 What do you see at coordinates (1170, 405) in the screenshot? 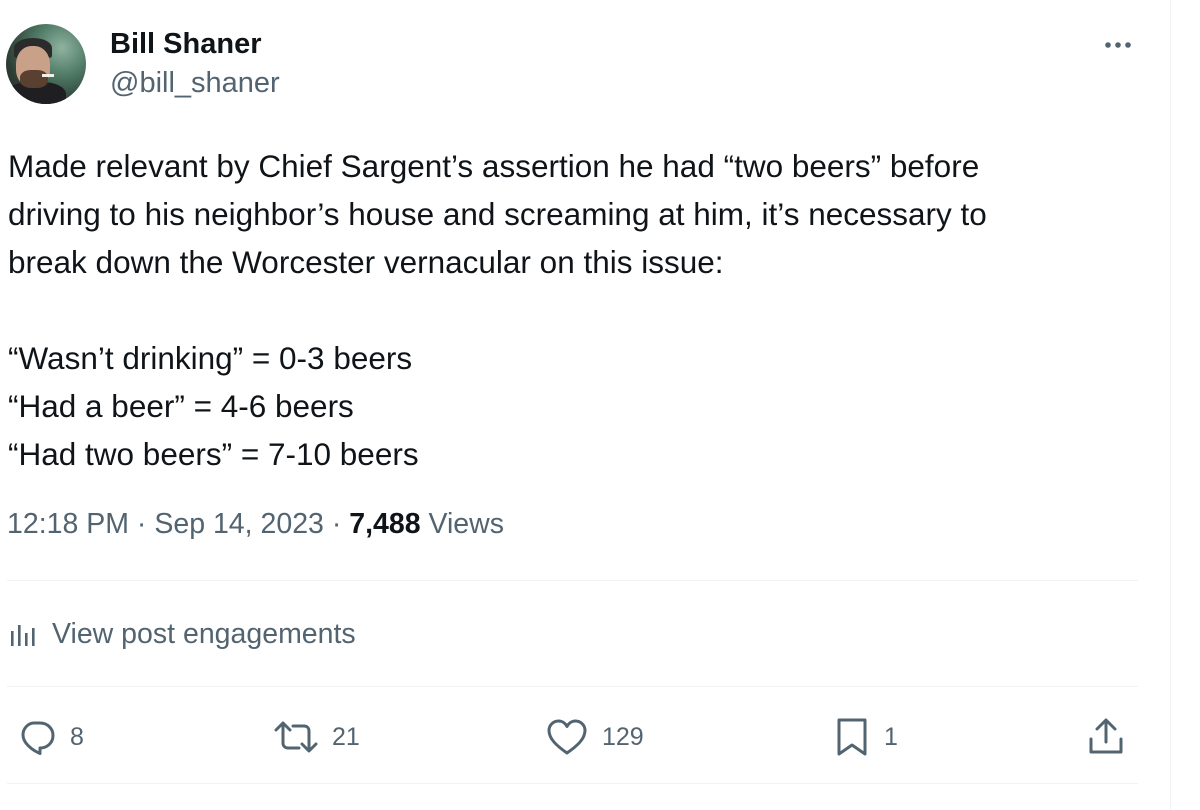
I see `column-border` at bounding box center [1170, 405].